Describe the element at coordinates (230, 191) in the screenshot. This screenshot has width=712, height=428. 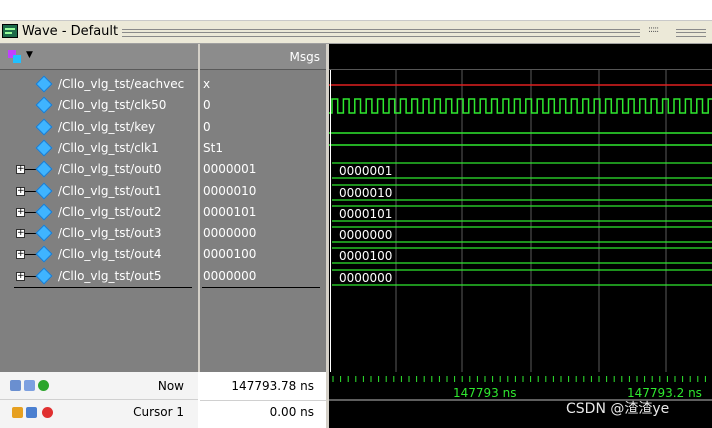
I see `signal-value: 0000010` at that location.